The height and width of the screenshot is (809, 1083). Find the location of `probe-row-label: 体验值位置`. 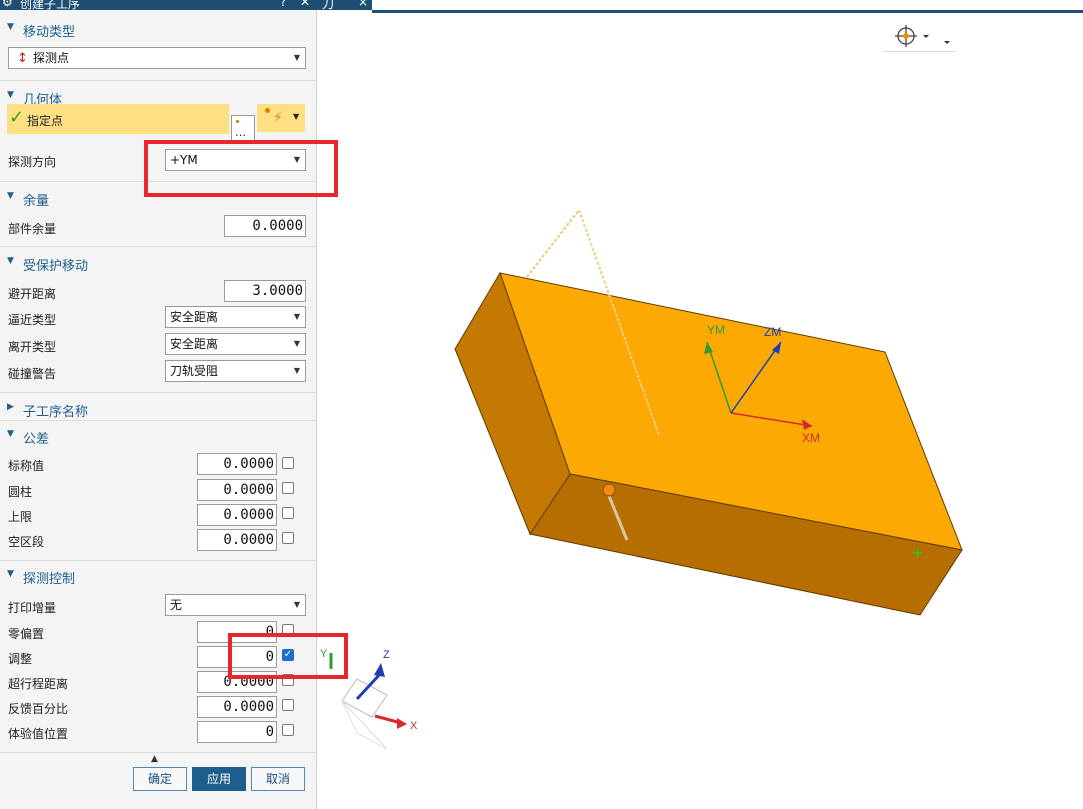

probe-row-label: 体验值位置 is located at coordinates (38, 734).